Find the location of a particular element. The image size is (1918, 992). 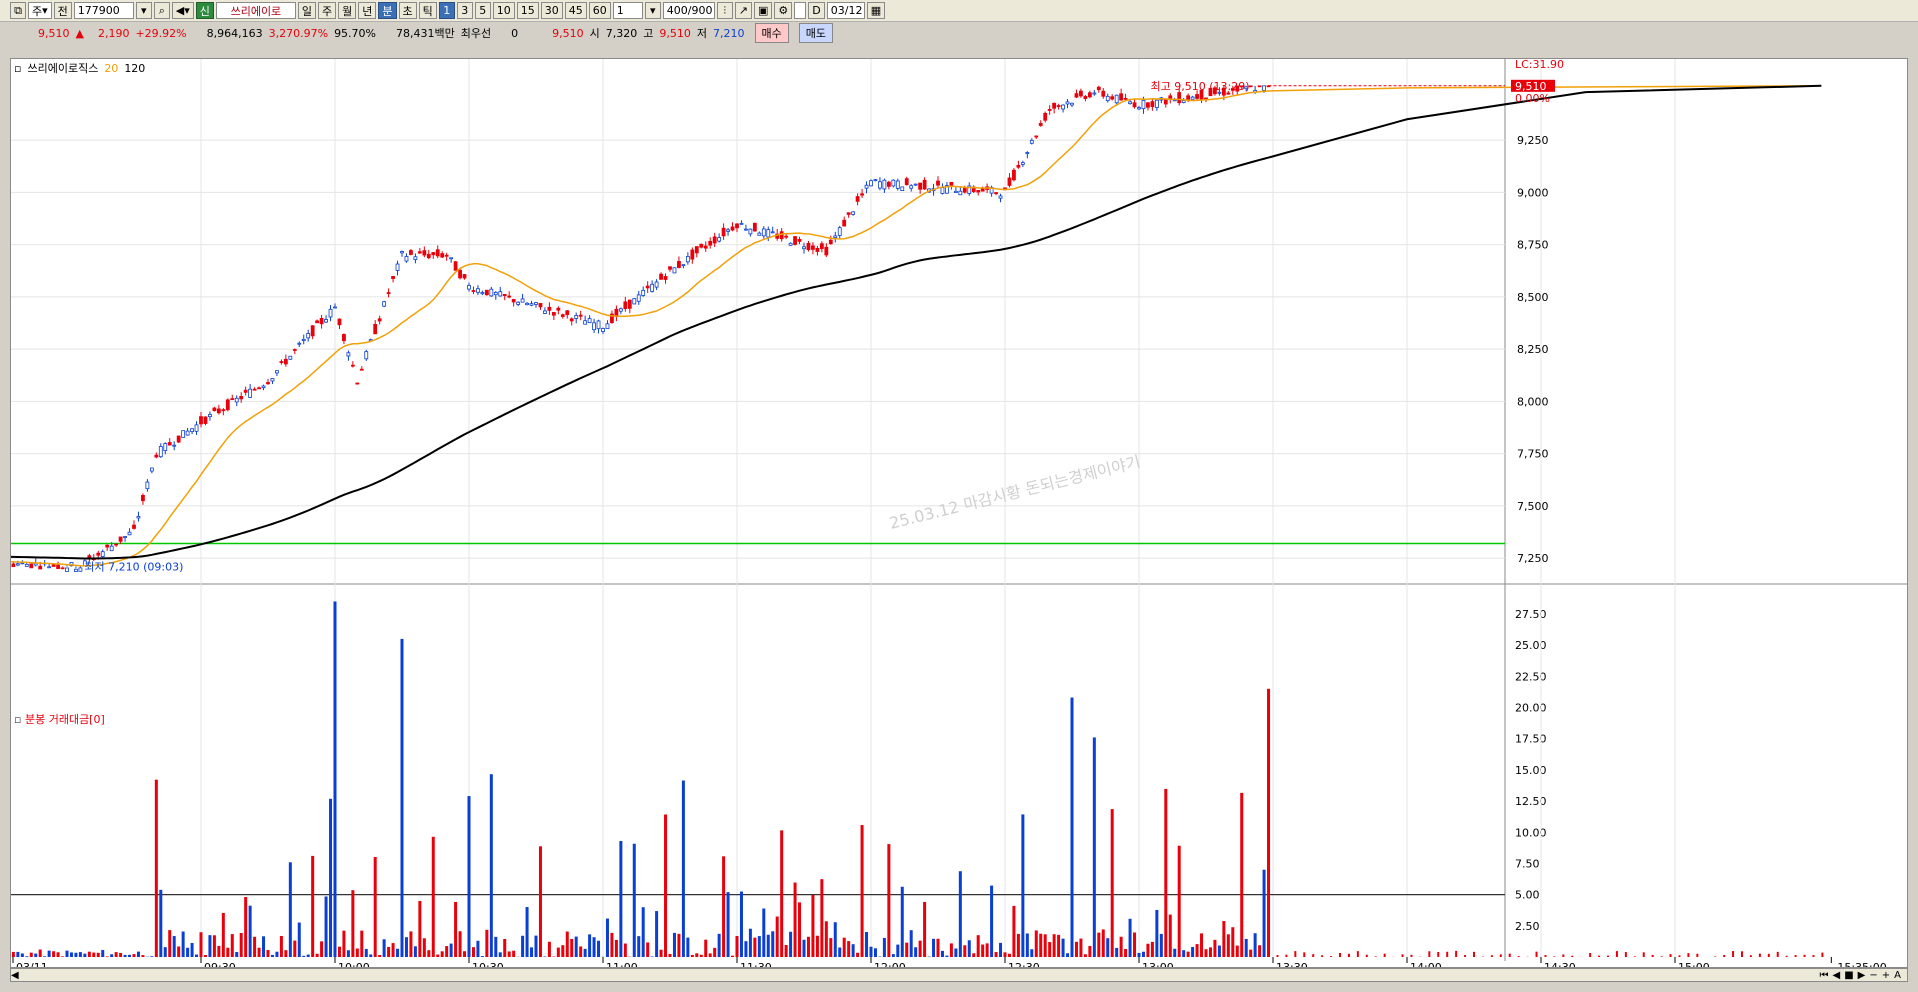

calendar-icon: ▦ is located at coordinates (876, 10).